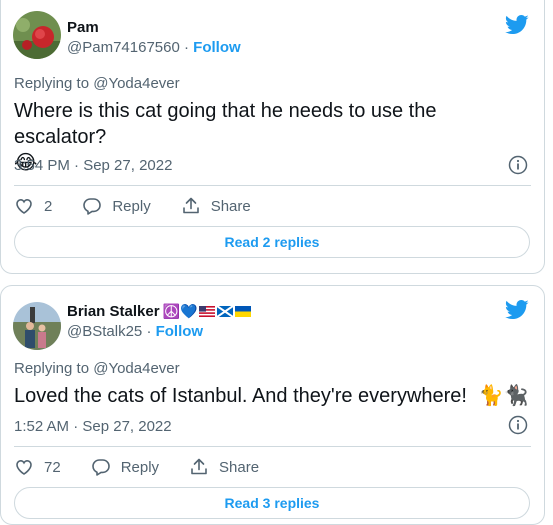 This screenshot has height=525, width=553. I want to click on us-flag-icon, so click(207, 311).